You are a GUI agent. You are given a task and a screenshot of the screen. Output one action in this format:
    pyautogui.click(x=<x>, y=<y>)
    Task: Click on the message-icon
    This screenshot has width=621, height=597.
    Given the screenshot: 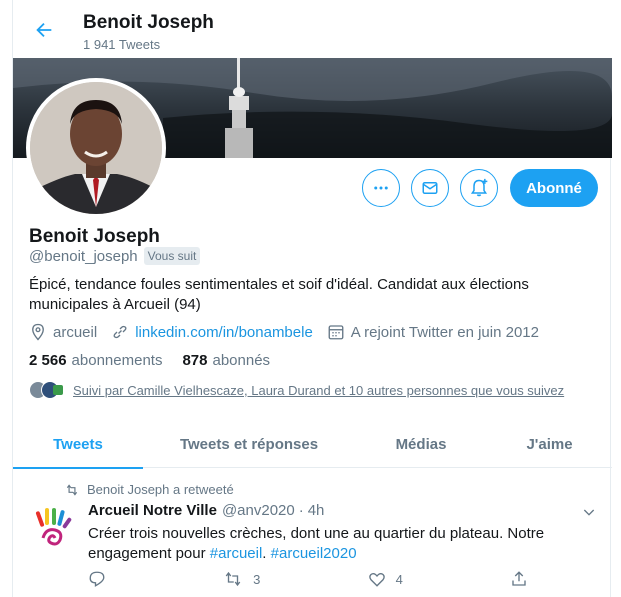 What is the action you would take?
    pyautogui.click(x=430, y=188)
    